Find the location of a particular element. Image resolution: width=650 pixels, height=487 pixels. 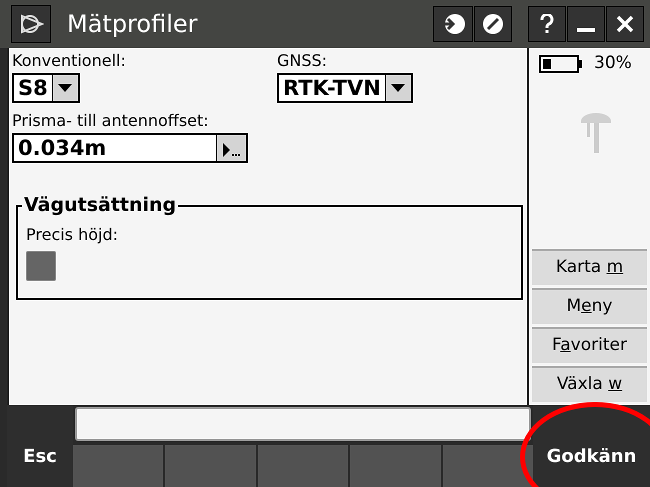

field-label: Prisma- till antennoffset: is located at coordinates (111, 121).